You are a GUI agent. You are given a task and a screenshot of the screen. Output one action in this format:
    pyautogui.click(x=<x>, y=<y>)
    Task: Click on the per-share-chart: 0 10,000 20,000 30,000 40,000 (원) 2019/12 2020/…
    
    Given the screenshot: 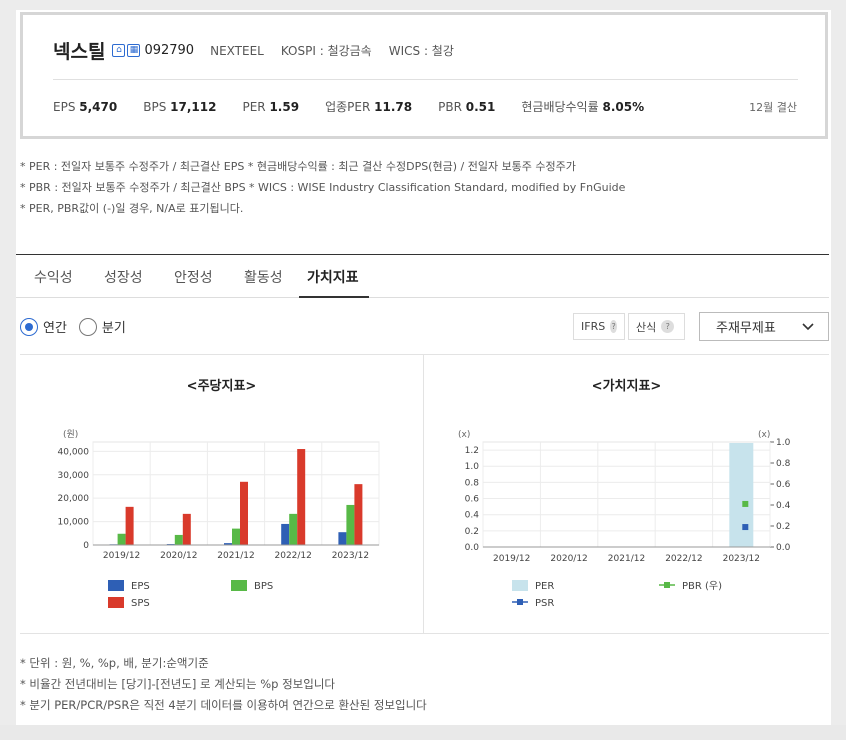 What is the action you would take?
    pyautogui.click(x=219, y=519)
    